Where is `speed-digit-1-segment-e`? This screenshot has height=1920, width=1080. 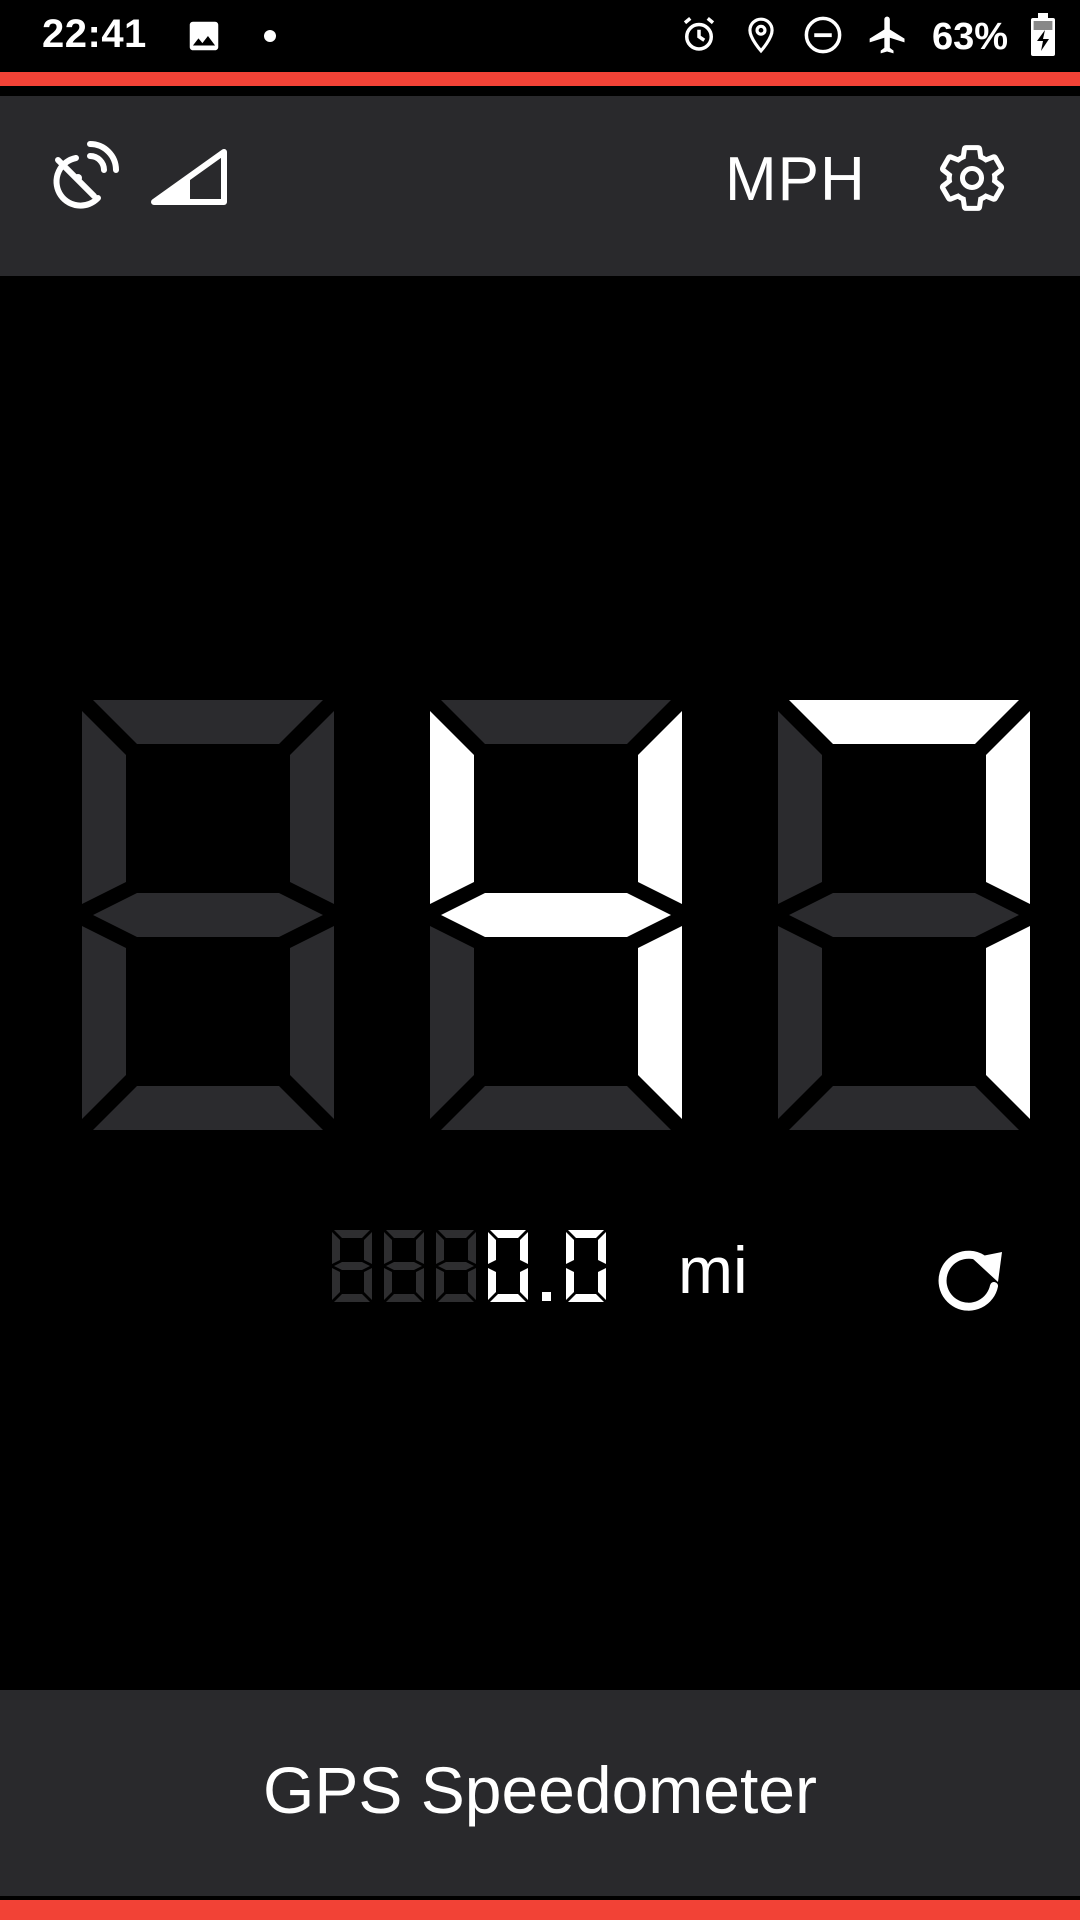 speed-digit-1-segment-e is located at coordinates (452, 1022).